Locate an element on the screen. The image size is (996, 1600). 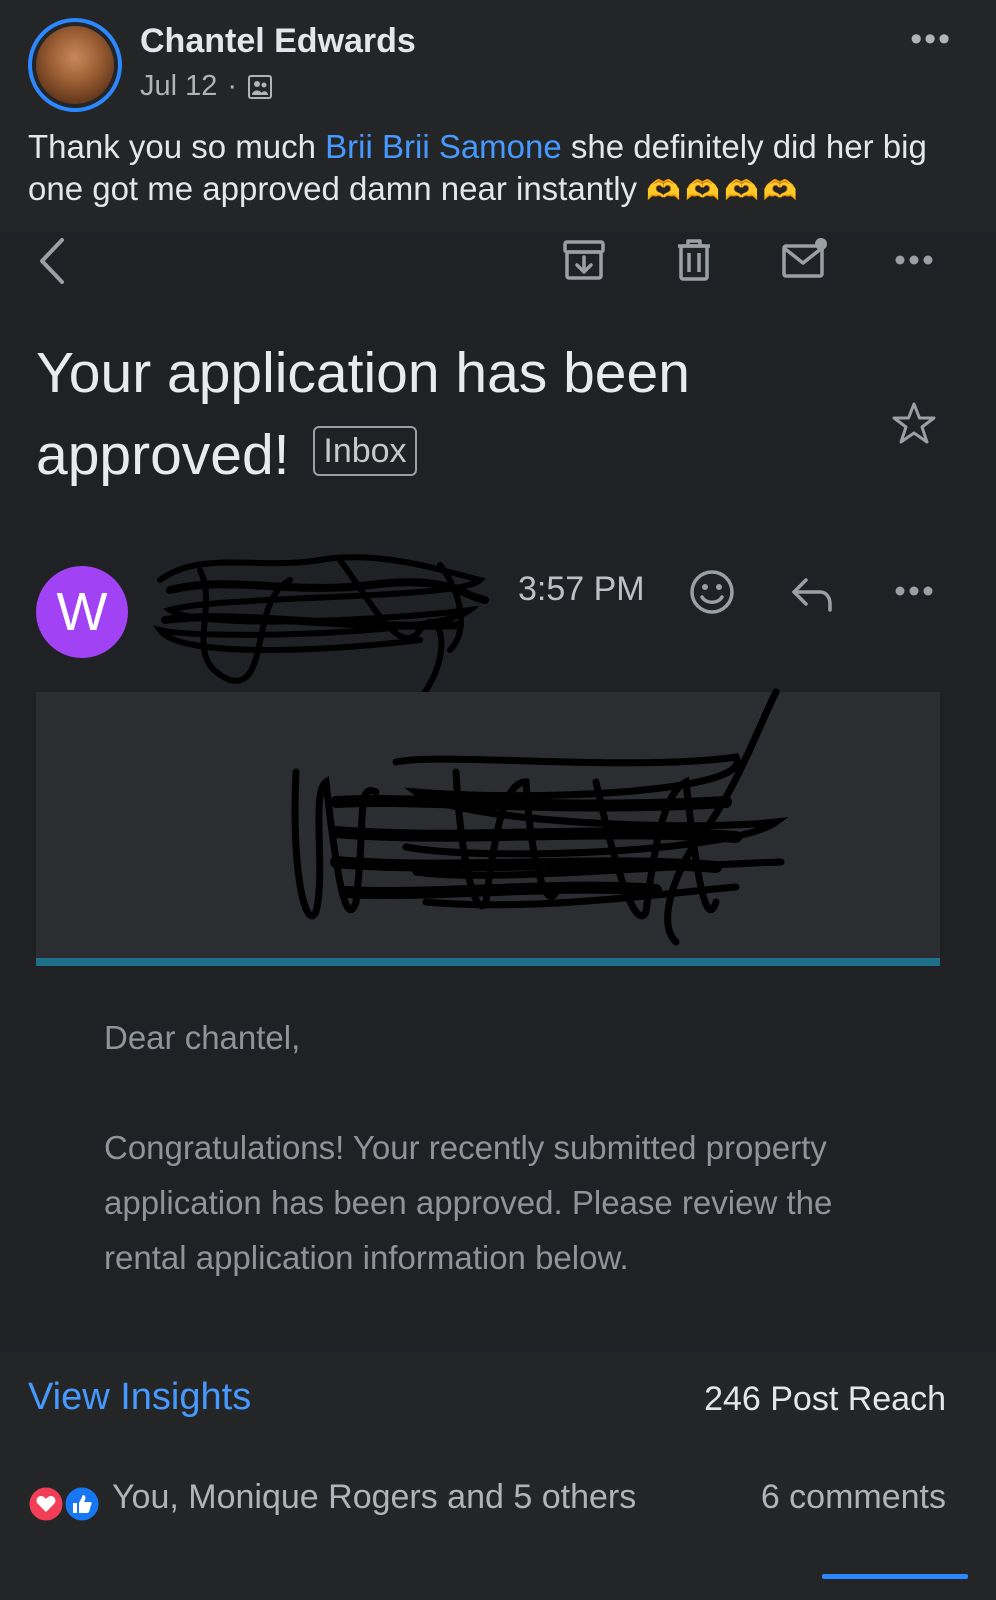
post-meta: Jul 12 · is located at coordinates (206, 86).